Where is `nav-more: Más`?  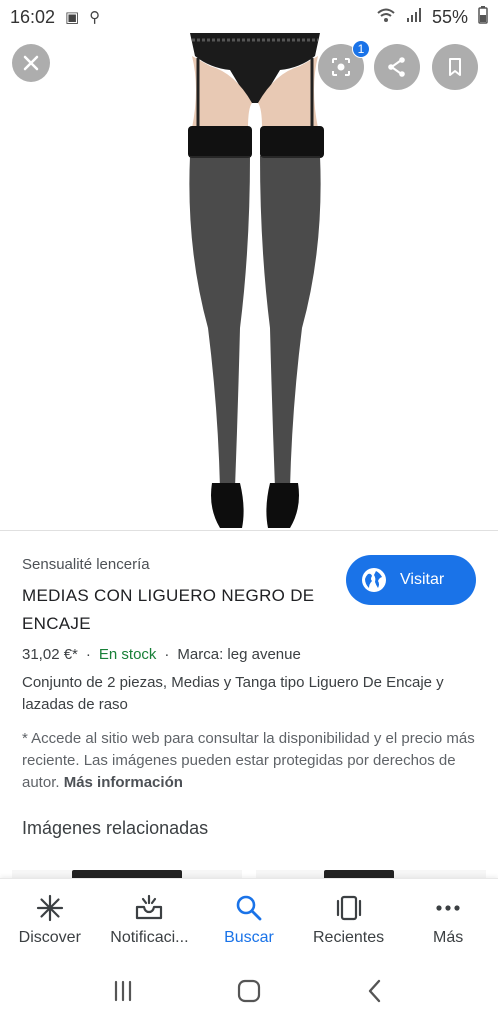
nav-more: Más is located at coordinates (448, 918).